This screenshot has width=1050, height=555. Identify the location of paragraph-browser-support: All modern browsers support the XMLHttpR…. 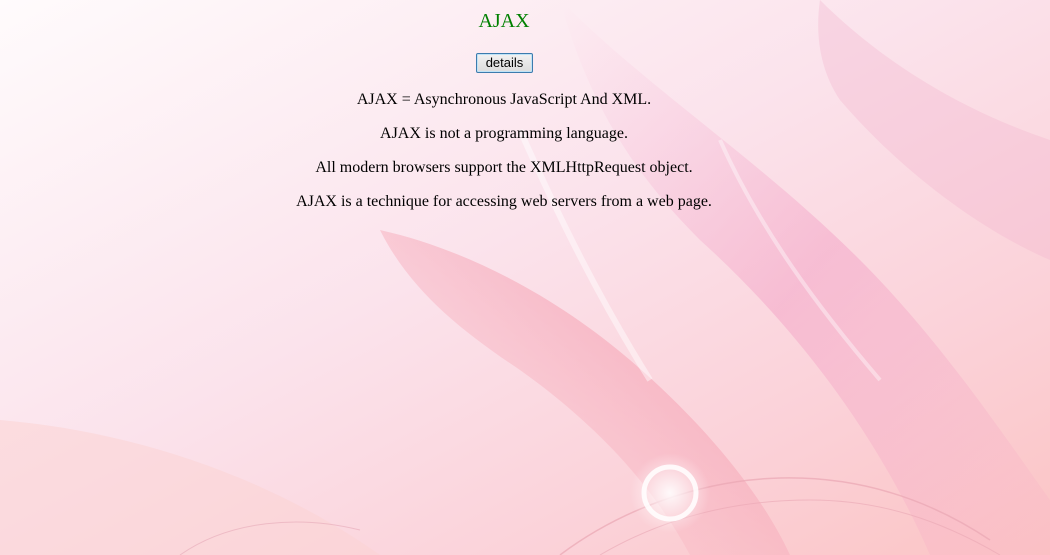
(504, 167).